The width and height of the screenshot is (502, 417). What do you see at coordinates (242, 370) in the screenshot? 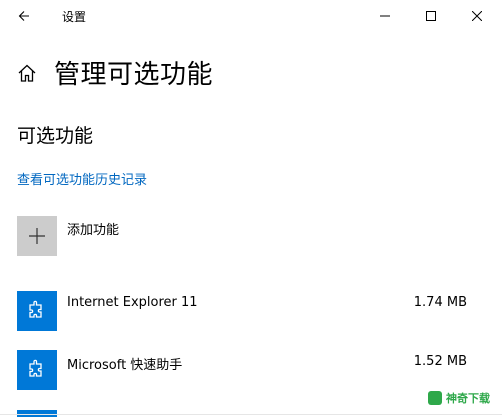
I see `feature-item-quick-assist: Microsoft 快速助手 1.52 MB` at bounding box center [242, 370].